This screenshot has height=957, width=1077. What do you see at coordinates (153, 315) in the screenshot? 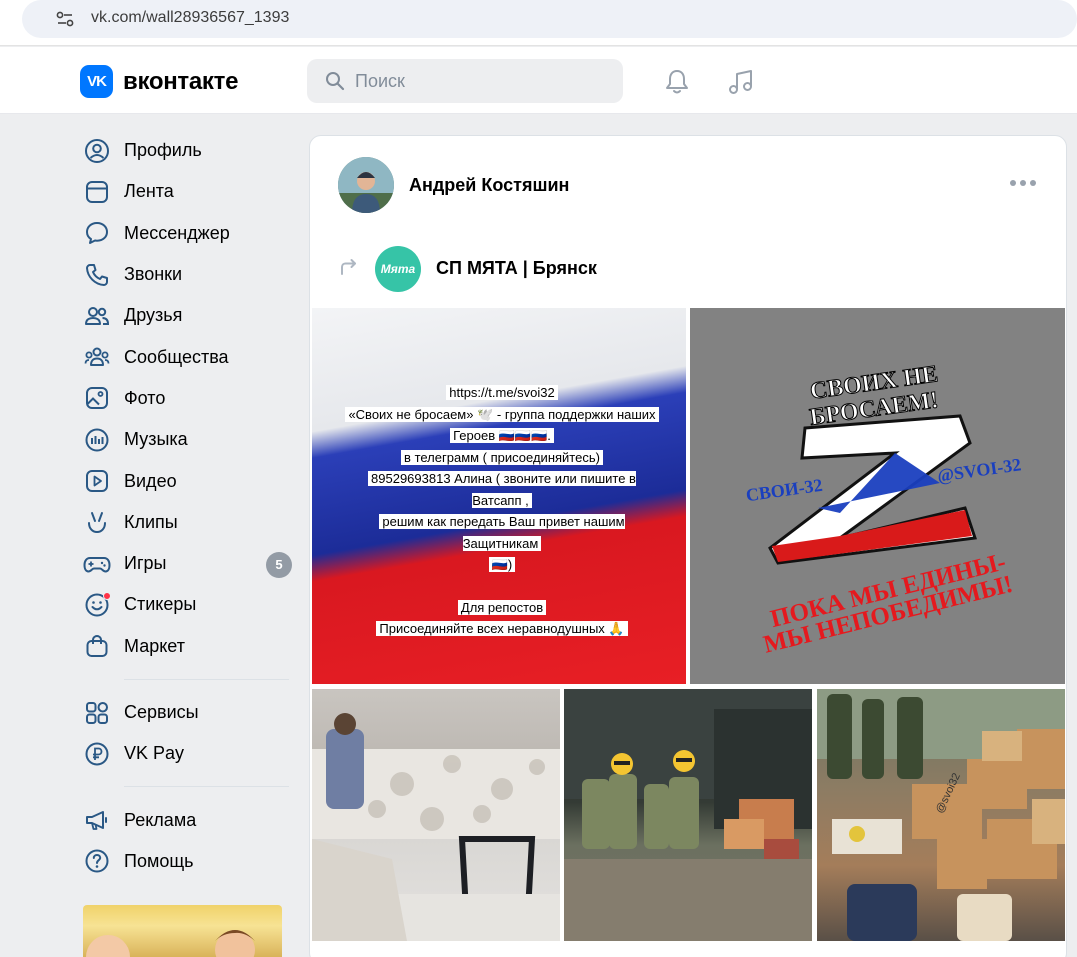
I see `sidebar-item-label: Друзья` at bounding box center [153, 315].